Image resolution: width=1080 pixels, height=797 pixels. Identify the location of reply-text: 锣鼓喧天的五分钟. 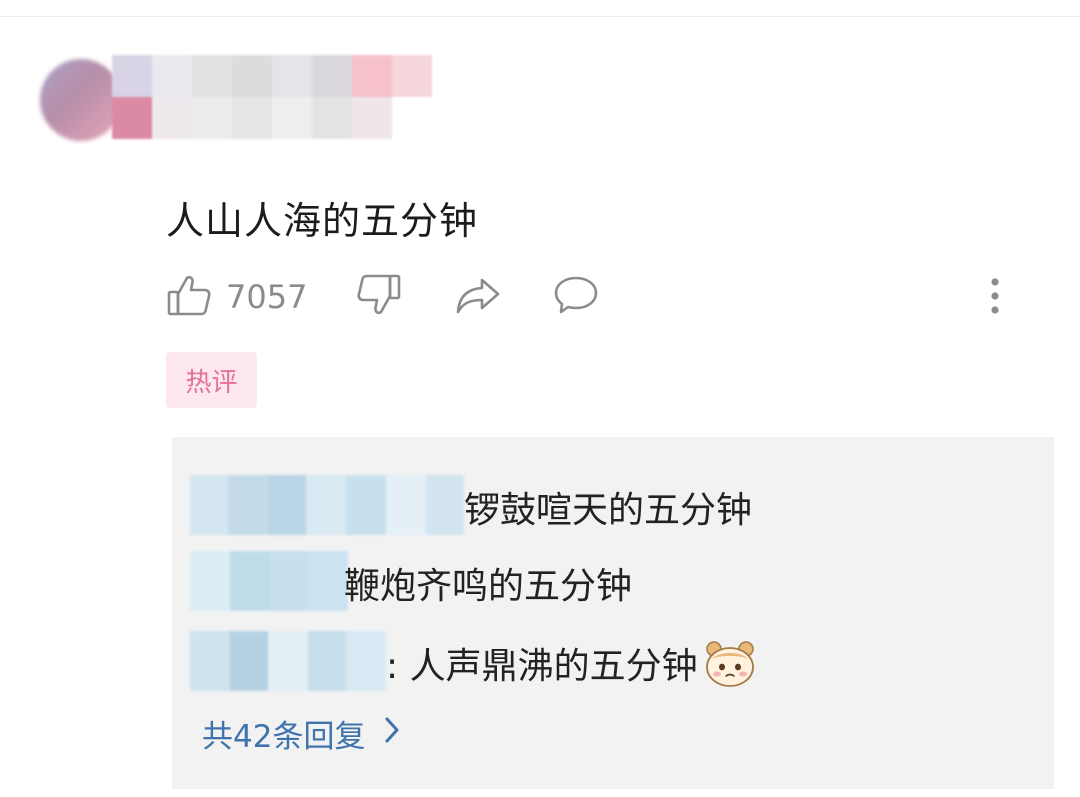
(608, 510).